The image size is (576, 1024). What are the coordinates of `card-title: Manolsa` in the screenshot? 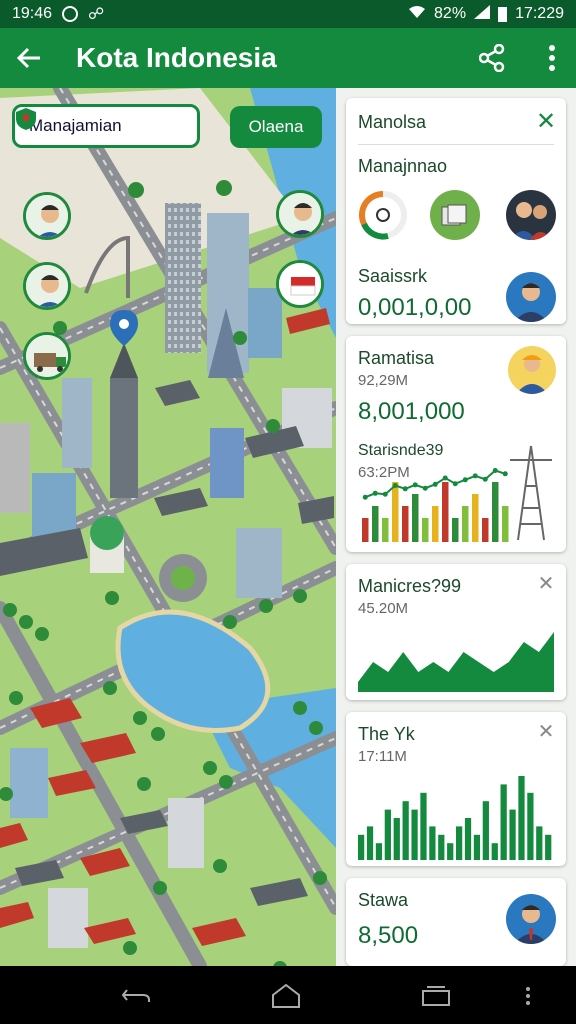 It's located at (392, 122).